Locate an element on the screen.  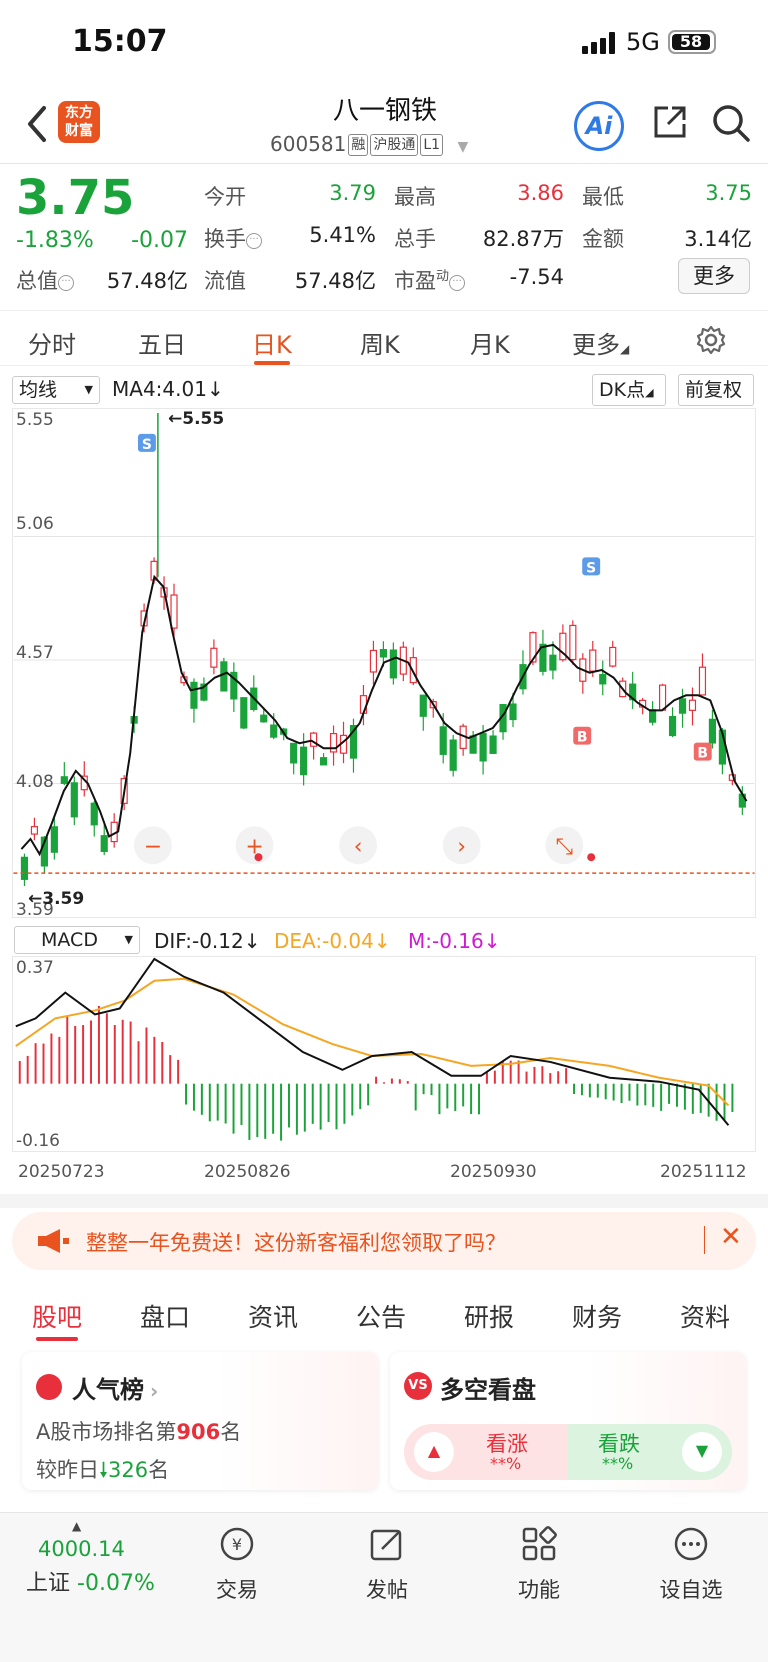
float-value: 57.48亿 is located at coordinates (335, 281).